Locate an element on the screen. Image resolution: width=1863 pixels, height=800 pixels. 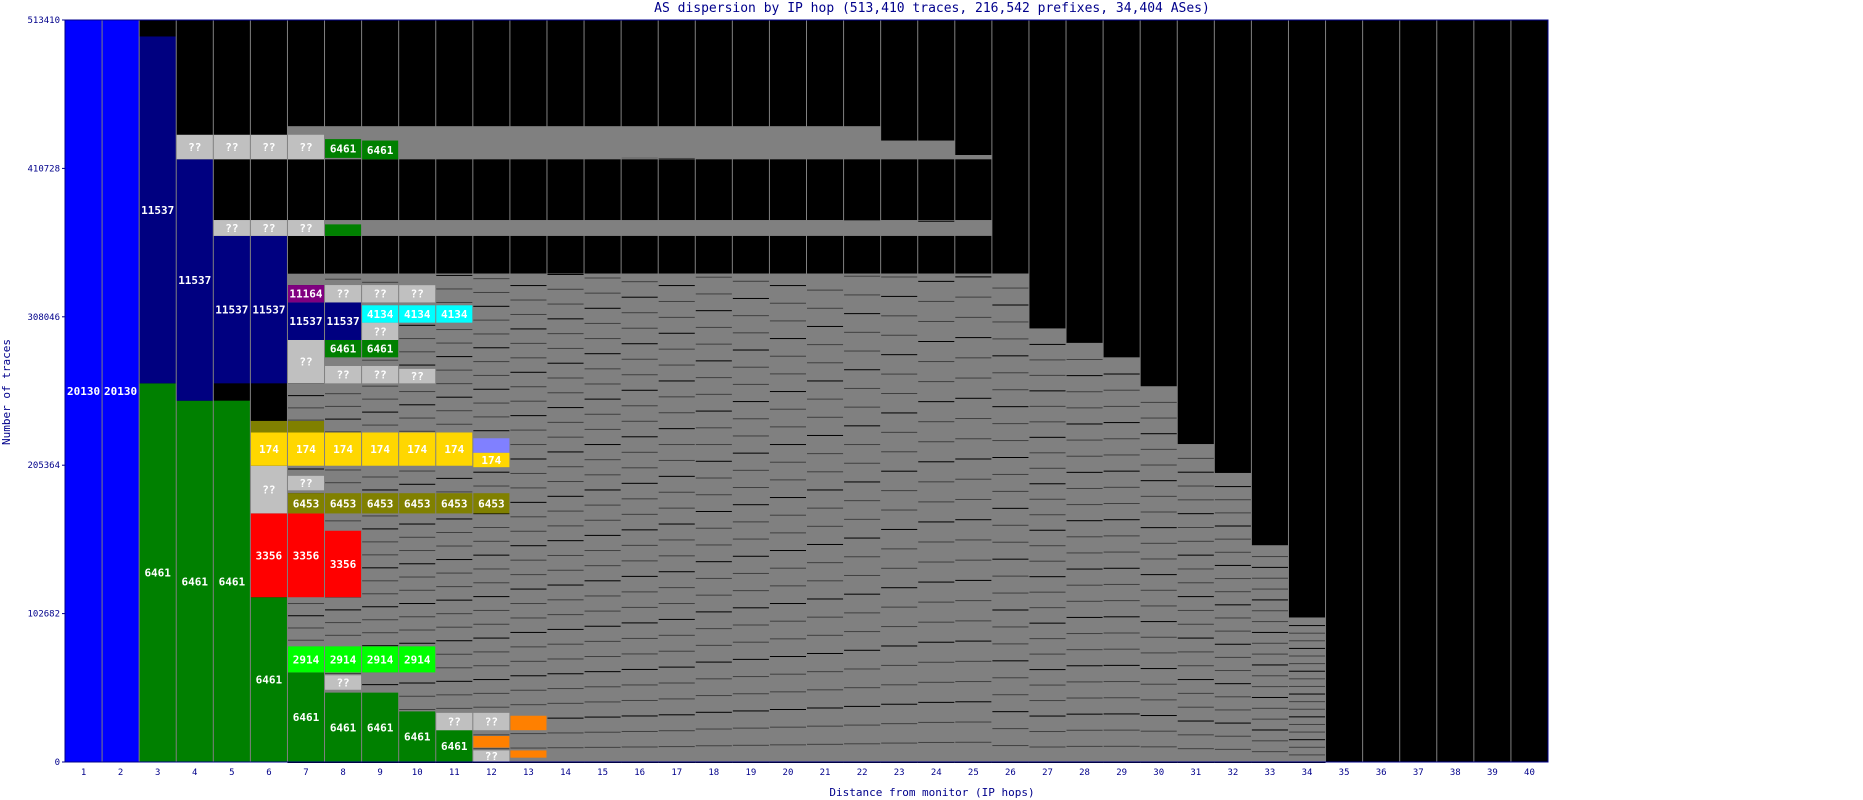
x-tick-label: 18 is located at coordinates (713, 773).